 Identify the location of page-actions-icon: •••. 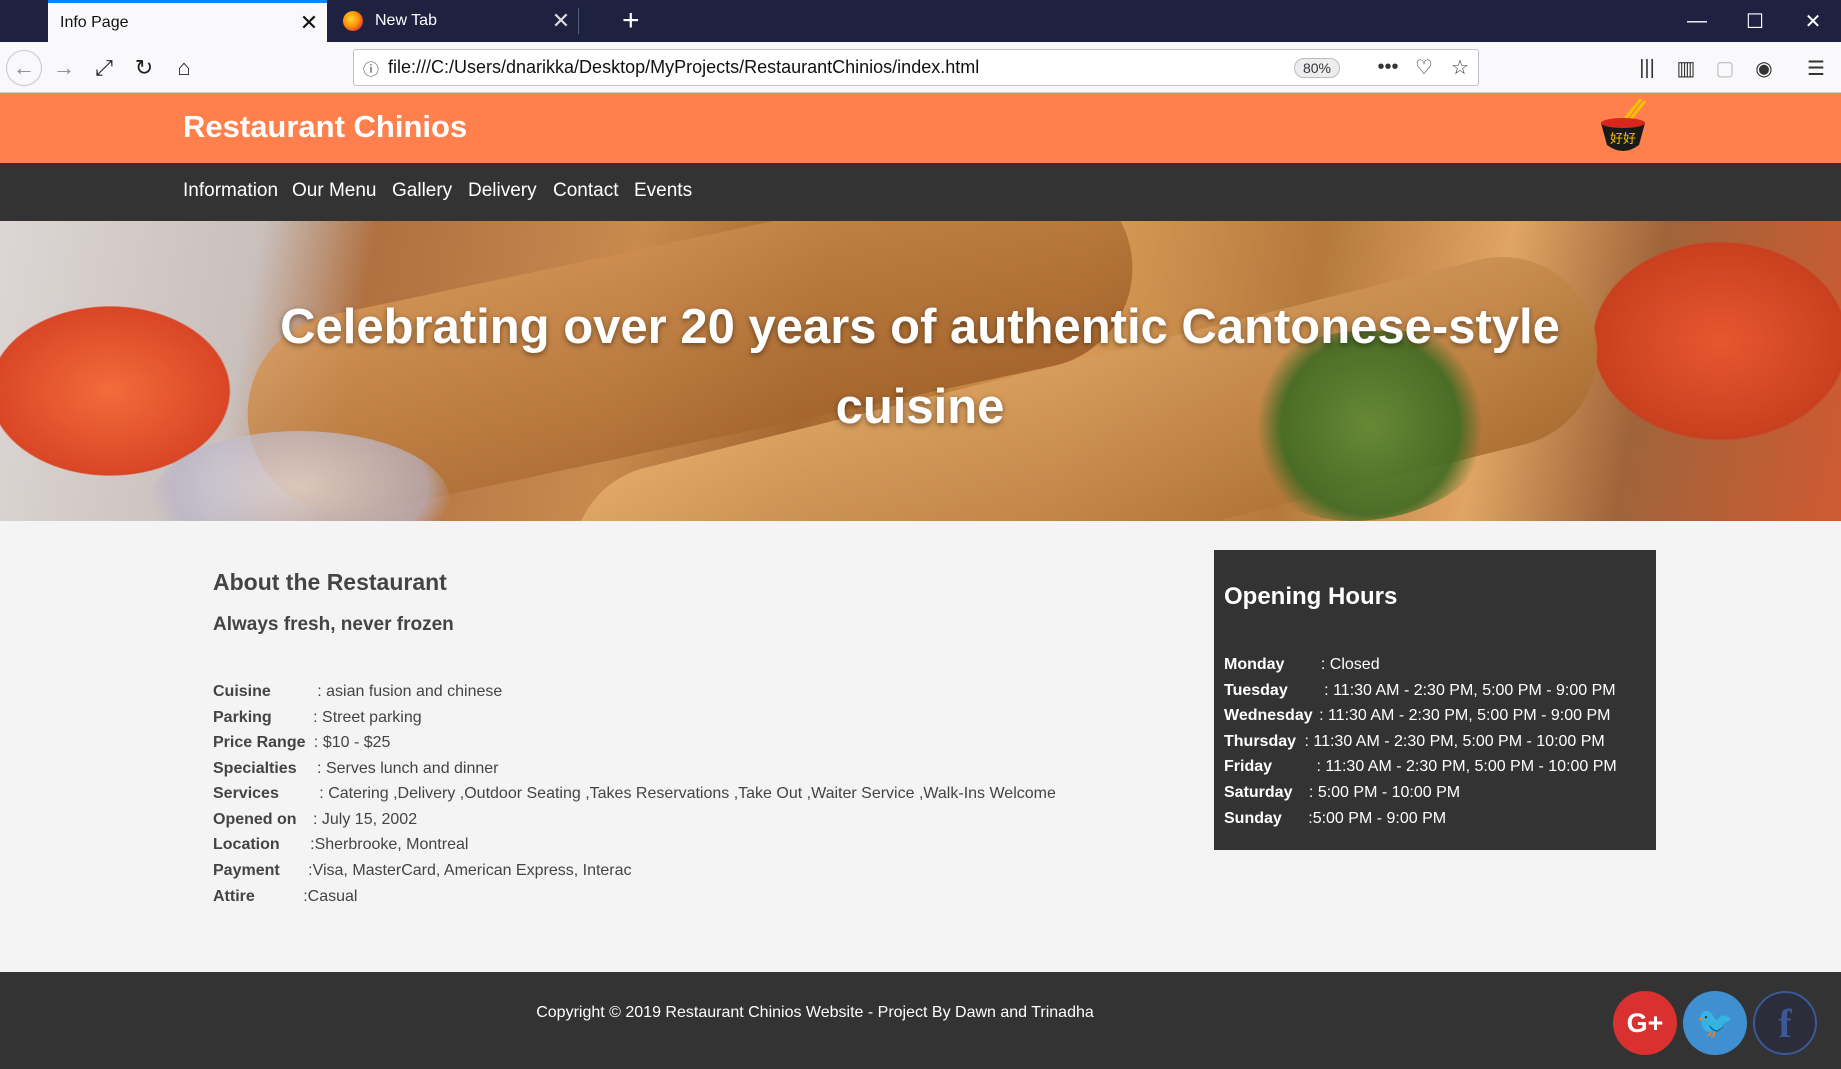
(1388, 67).